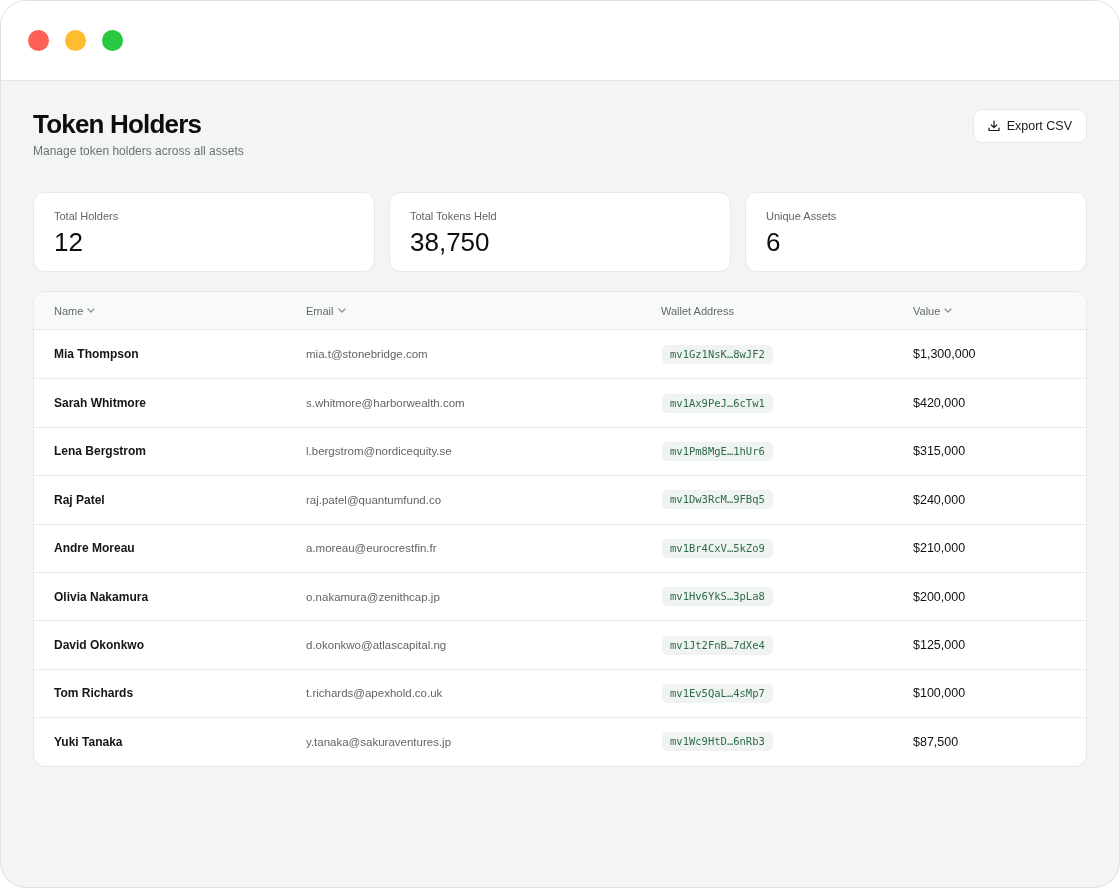 The image size is (1120, 888). I want to click on holder-name: Sarah Whitmore, so click(100, 403).